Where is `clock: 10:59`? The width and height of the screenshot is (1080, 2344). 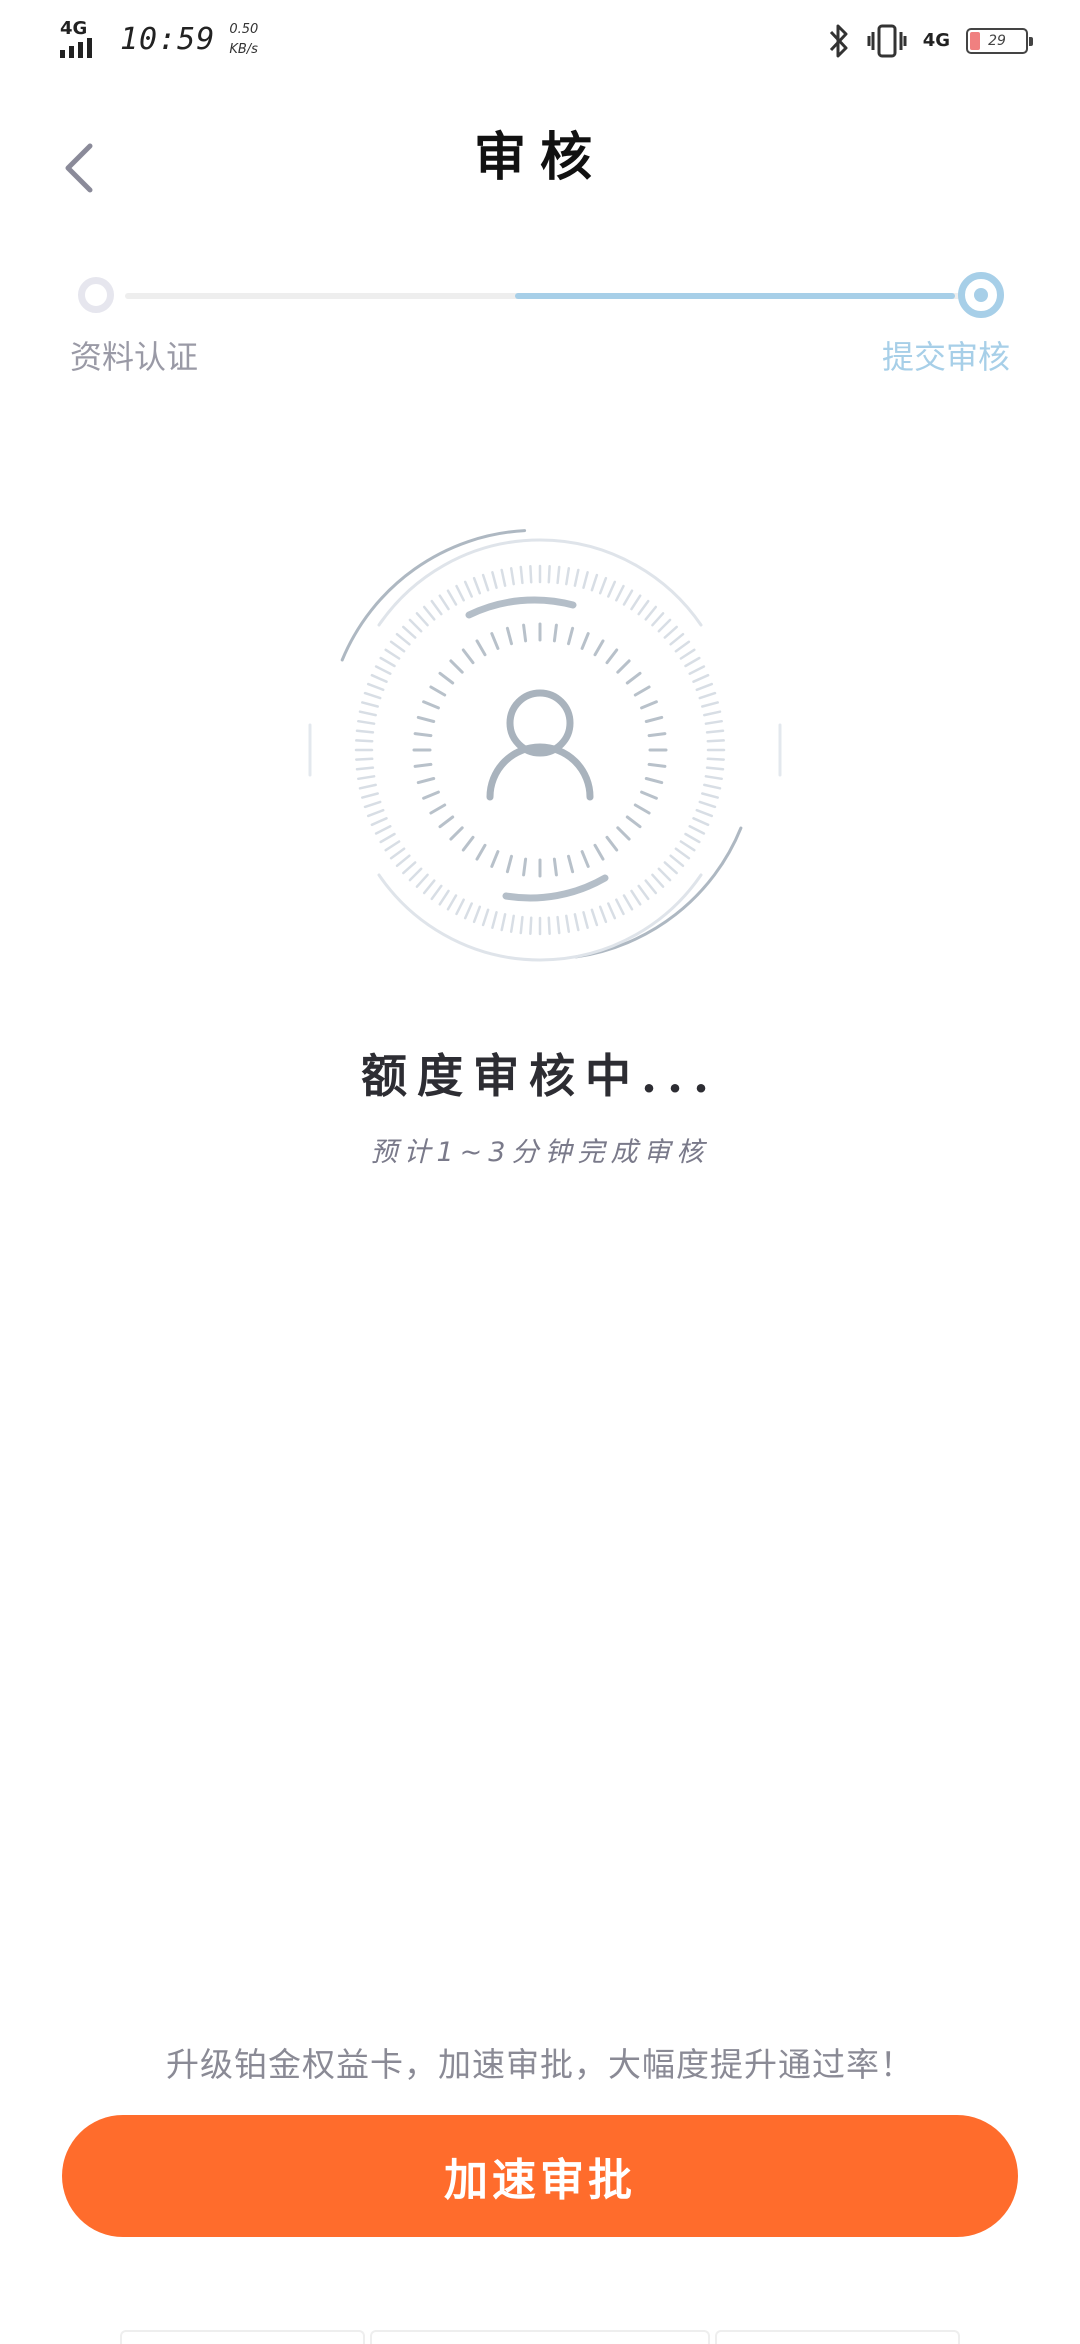
clock: 10:59 is located at coordinates (168, 39).